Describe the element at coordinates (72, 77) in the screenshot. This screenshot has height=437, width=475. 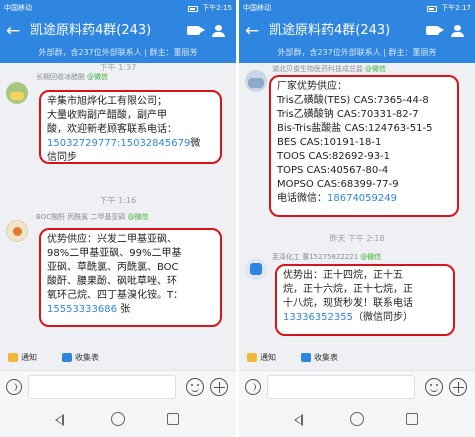
I see `sender-name: 长期回收冰醋酸 @微信` at that location.